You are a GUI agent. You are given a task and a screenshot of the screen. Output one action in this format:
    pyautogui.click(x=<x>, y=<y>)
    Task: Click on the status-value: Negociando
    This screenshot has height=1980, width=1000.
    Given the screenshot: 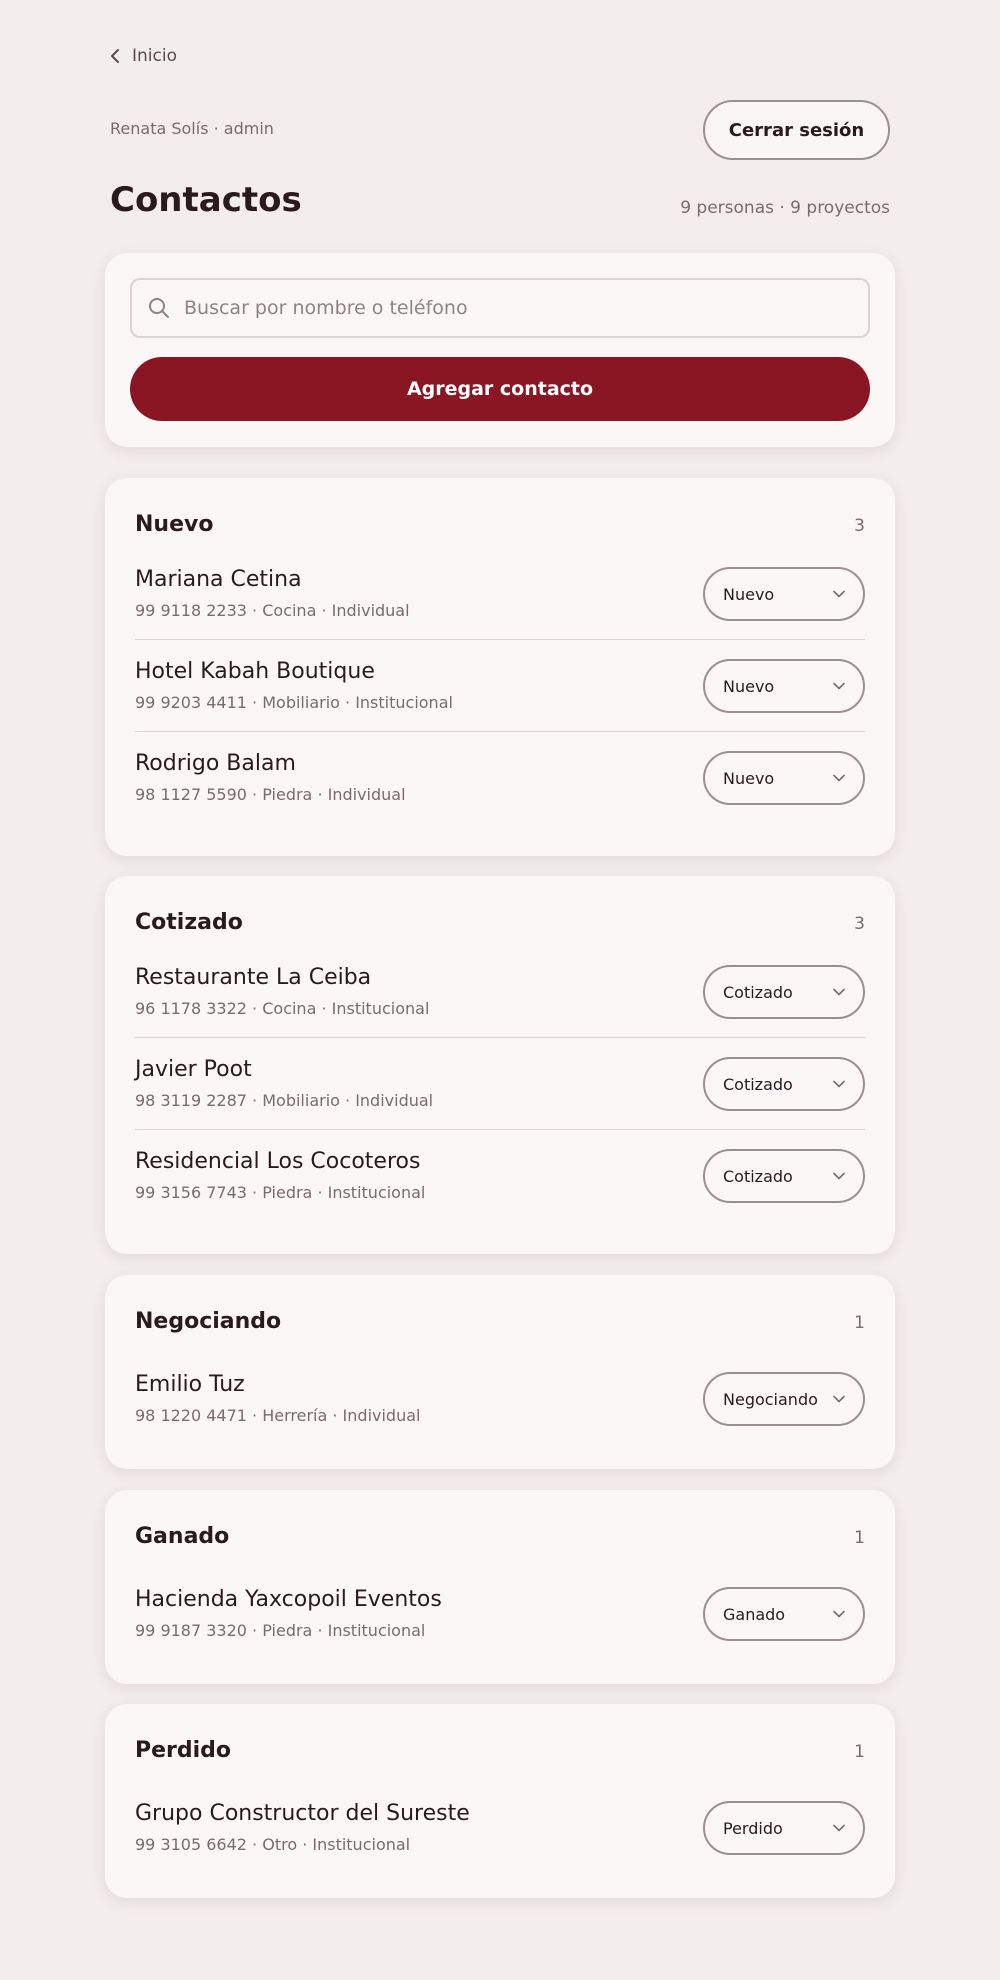 What is the action you would take?
    pyautogui.click(x=770, y=1399)
    